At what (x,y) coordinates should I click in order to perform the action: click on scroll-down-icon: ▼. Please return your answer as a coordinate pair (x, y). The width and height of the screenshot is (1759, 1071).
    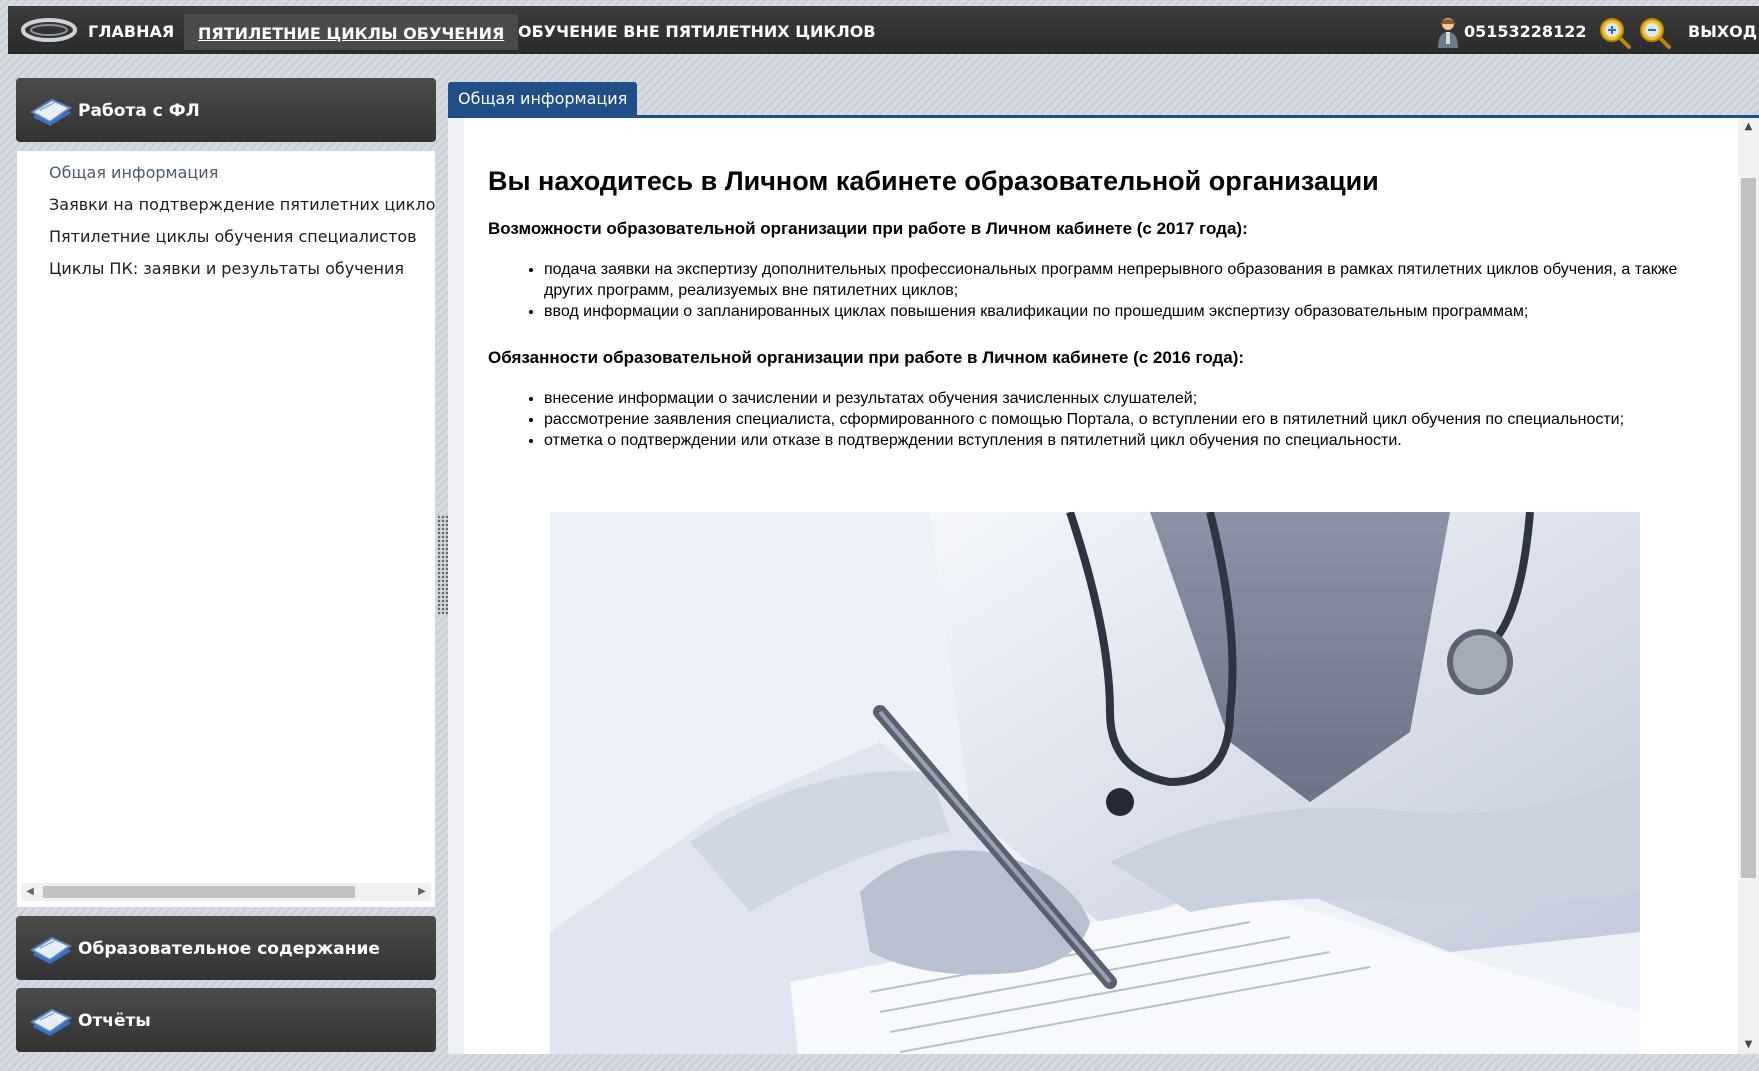
    Looking at the image, I should click on (1748, 1045).